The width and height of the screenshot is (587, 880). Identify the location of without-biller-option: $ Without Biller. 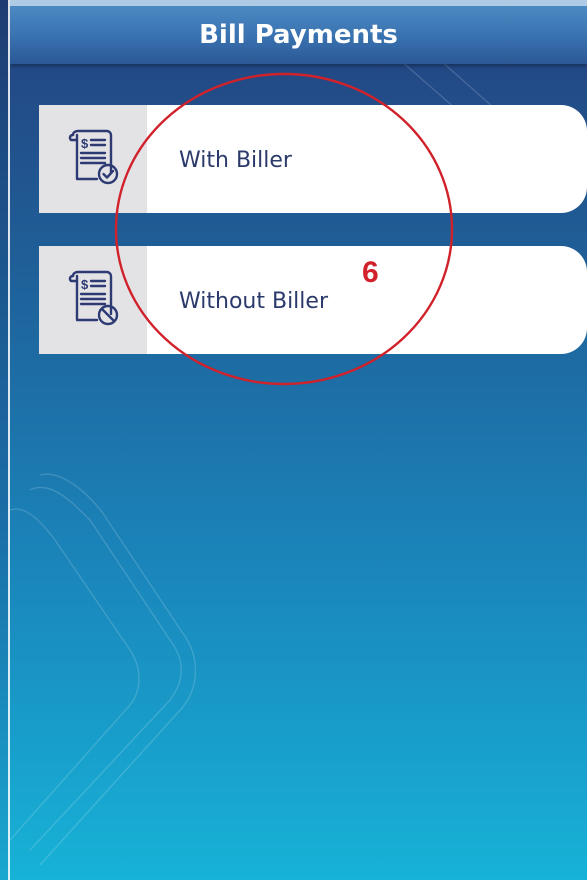
(313, 300).